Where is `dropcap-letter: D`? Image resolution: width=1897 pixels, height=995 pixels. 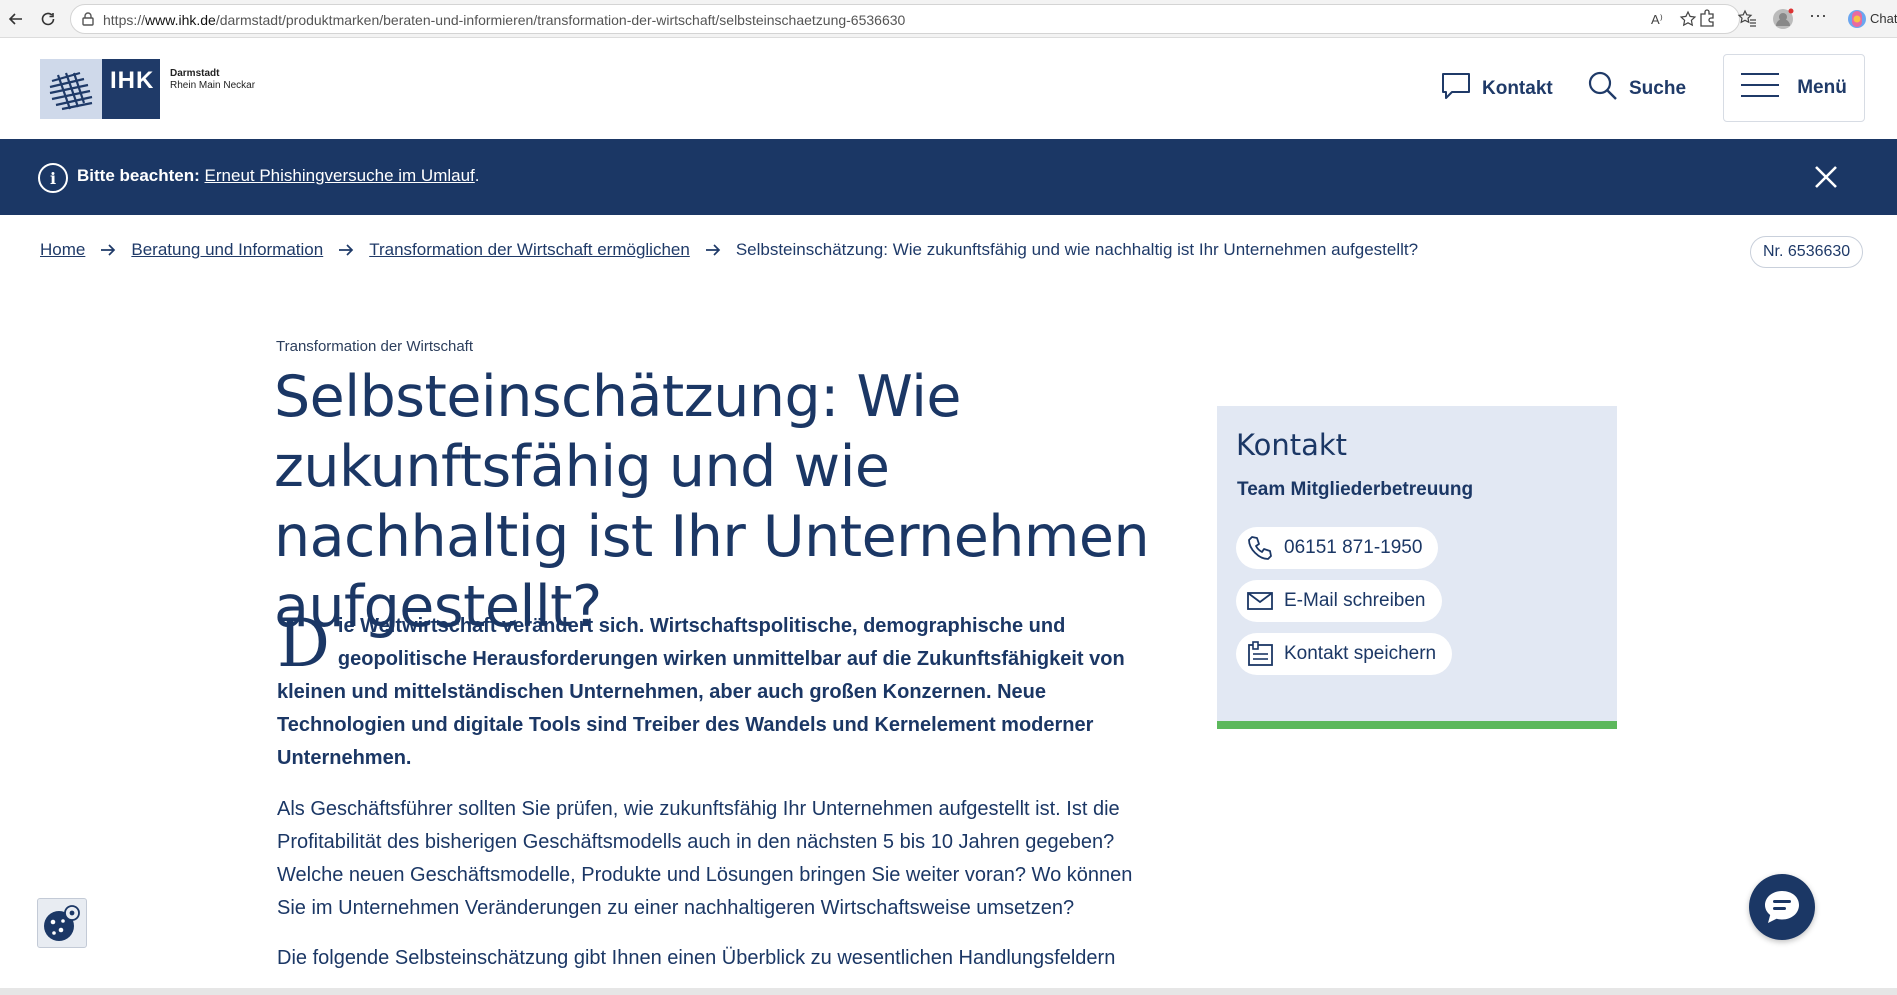
dropcap-letter: D is located at coordinates (303, 643).